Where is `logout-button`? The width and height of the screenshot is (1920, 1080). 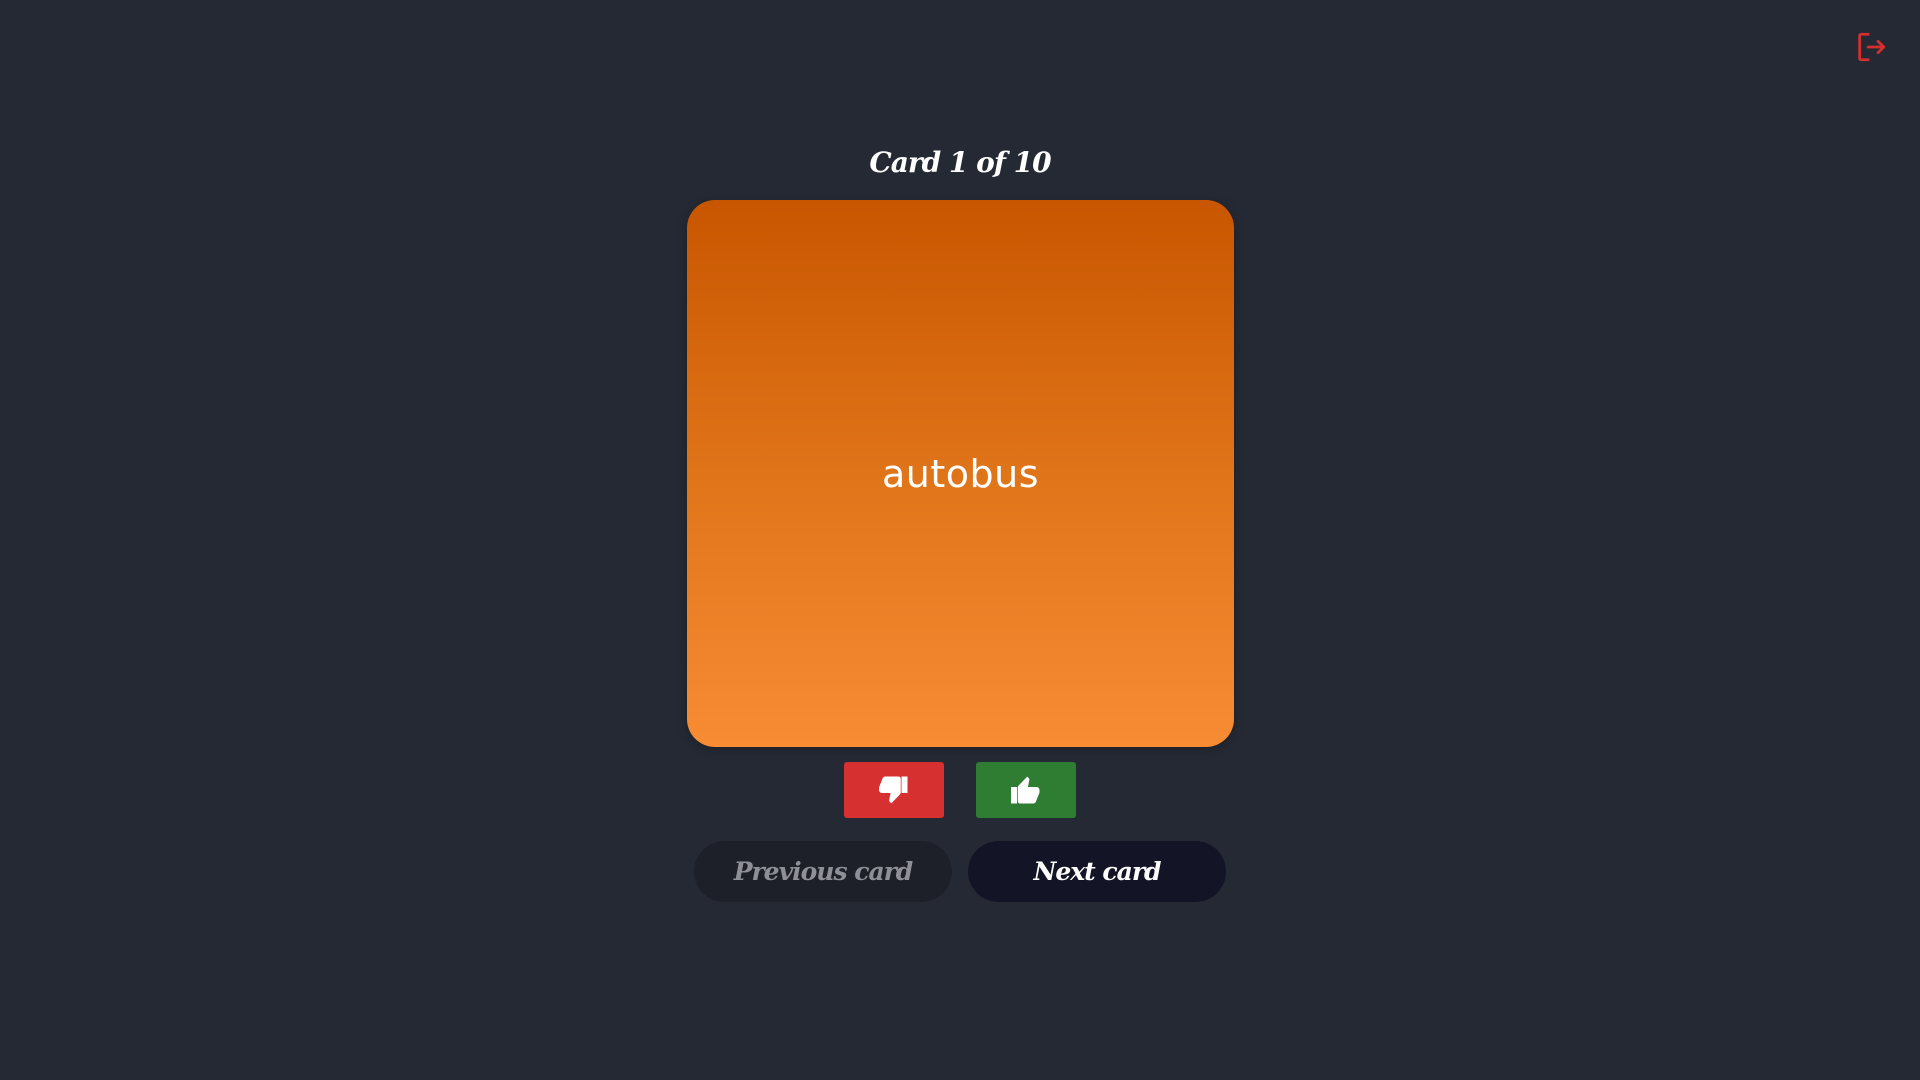
logout-button is located at coordinates (1871, 47).